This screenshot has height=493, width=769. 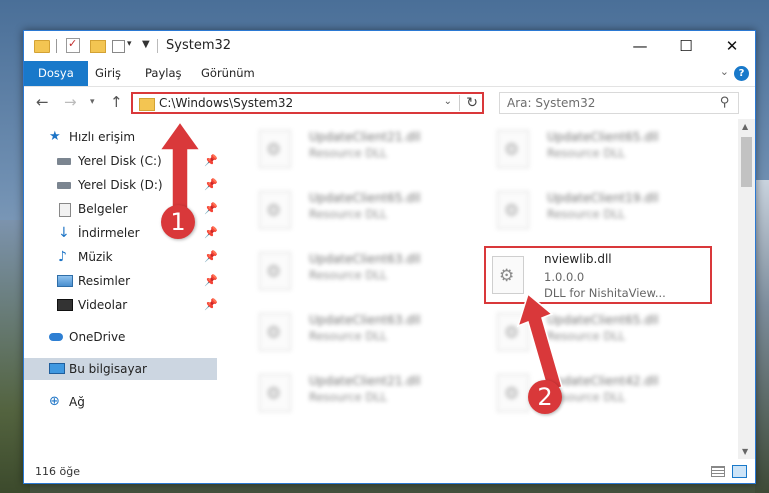 What do you see at coordinates (448, 101) in the screenshot?
I see `address-dropdown-icon: ⌄` at bounding box center [448, 101].